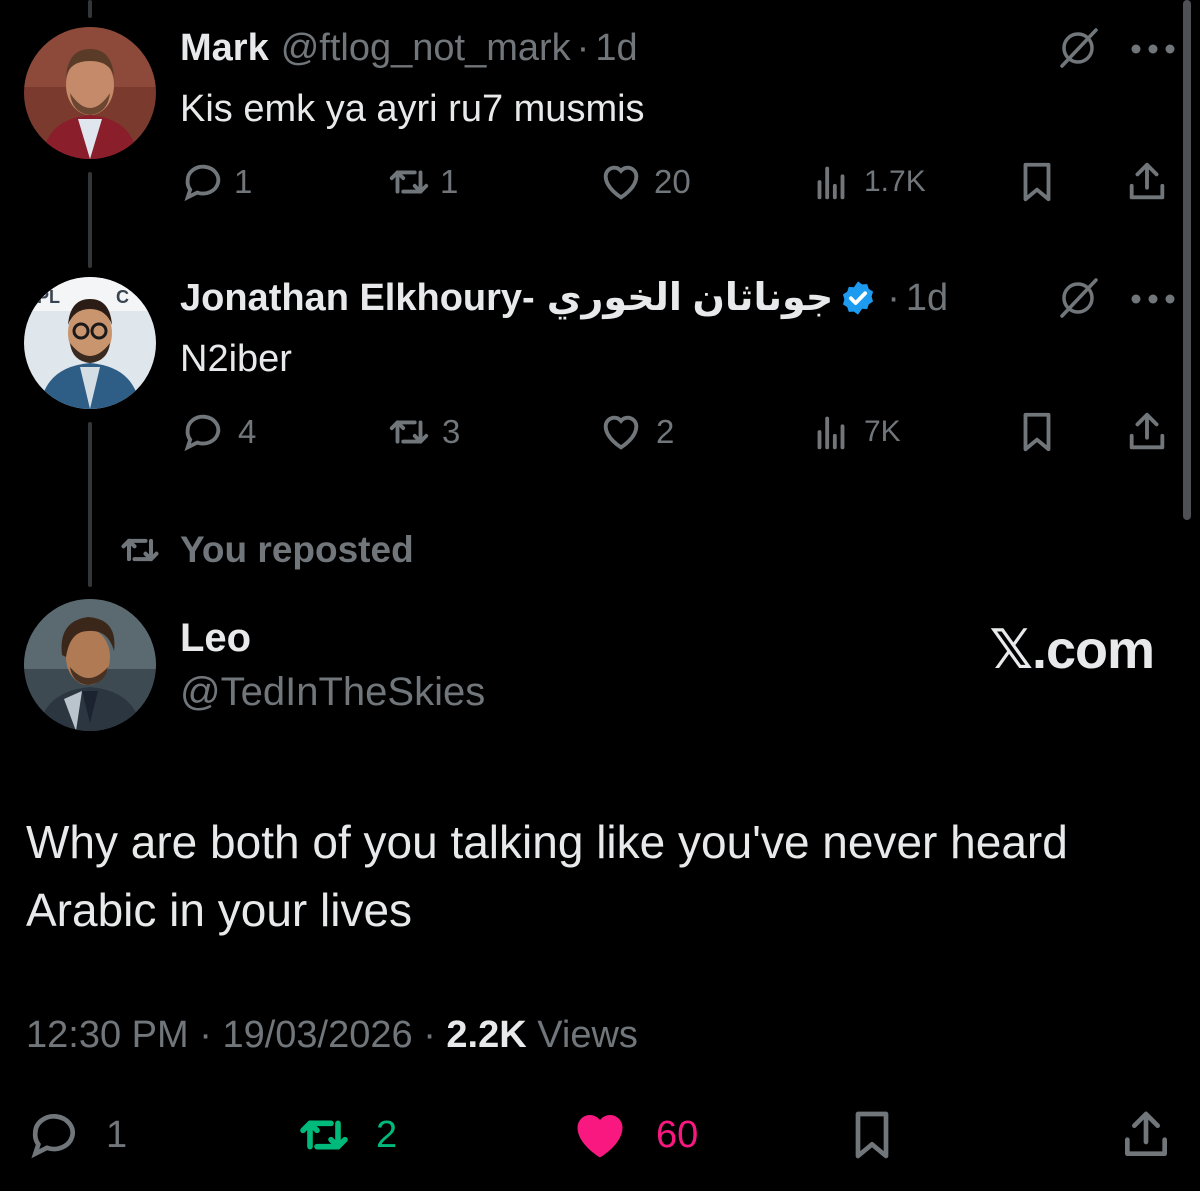  I want to click on tweet-header: Mark @ftlog_not_mark · 1d, so click(409, 48).